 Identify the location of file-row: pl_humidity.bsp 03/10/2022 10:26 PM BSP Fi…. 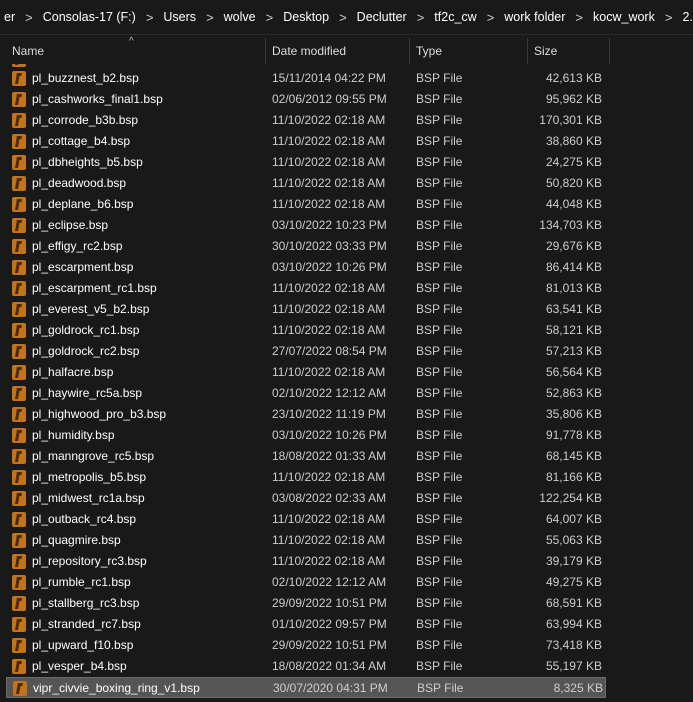
(306, 435).